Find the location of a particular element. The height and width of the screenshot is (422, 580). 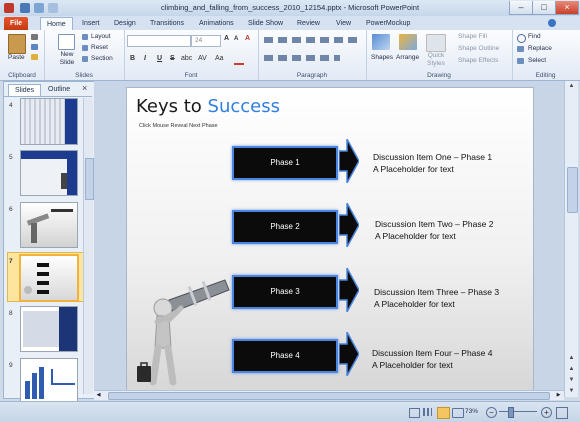

tab-animations: Animations is located at coordinates (216, 23).